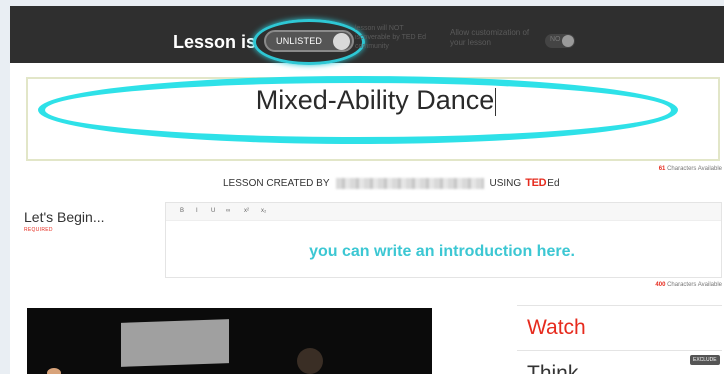 The width and height of the screenshot is (724, 374). I want to click on link-button: ∞, so click(228, 211).